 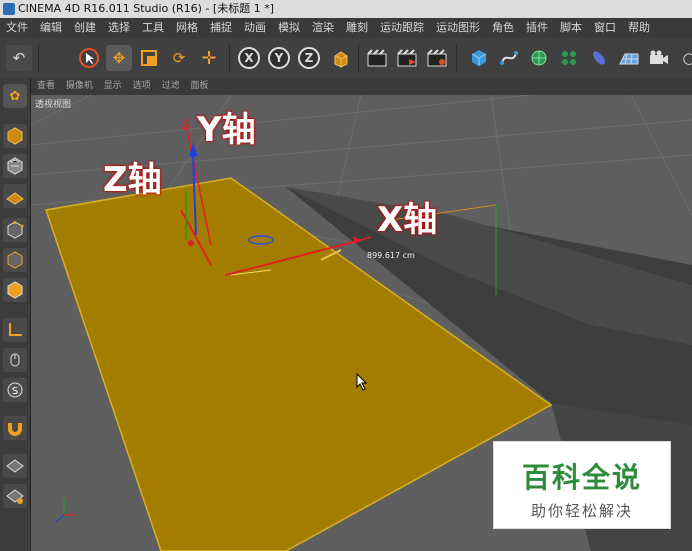 I want to click on make-editable-icon: ✿, so click(x=15, y=96).